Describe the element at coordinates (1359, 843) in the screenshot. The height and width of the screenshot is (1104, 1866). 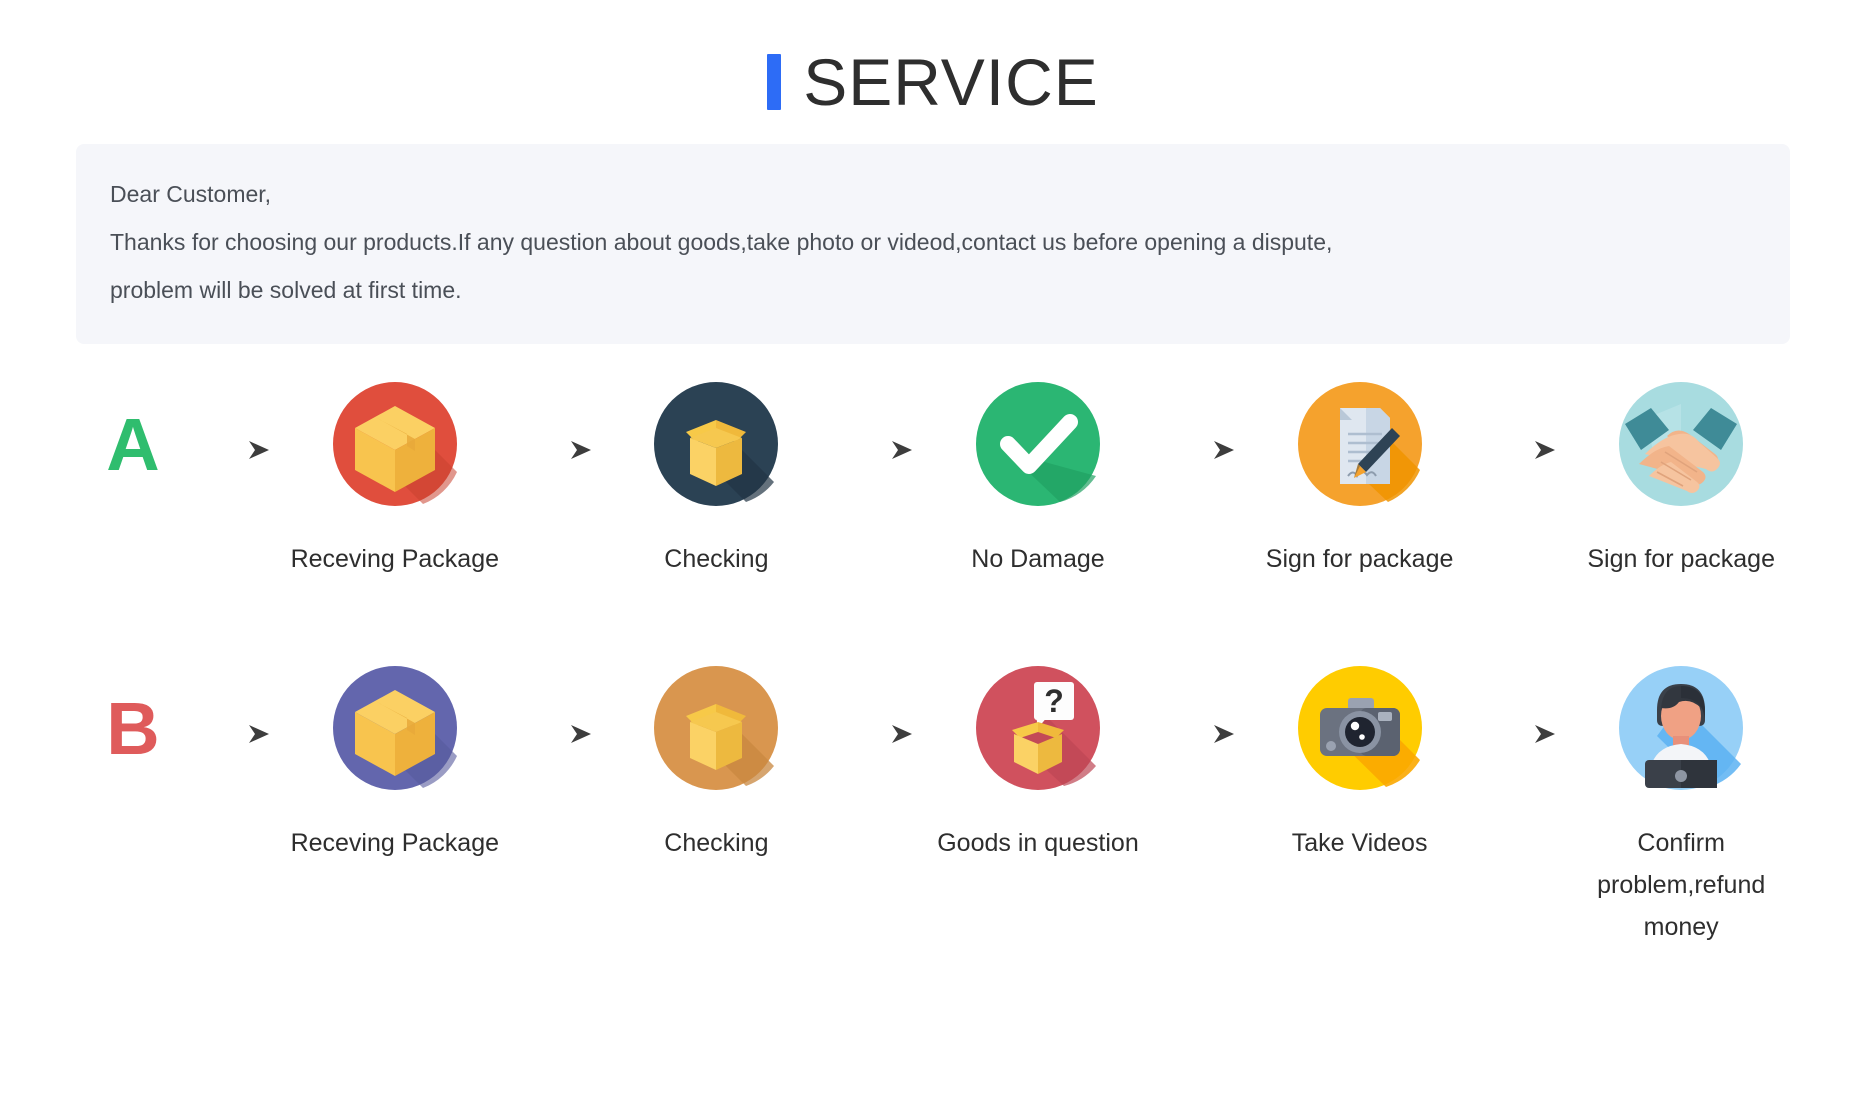
I see `step-label: Take Videos` at that location.